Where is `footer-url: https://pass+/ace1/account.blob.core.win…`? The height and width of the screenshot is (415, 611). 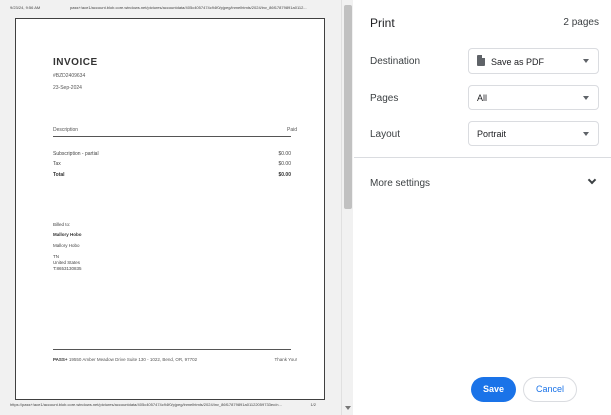 footer-url: https://pass+/ace1/account.blob.core.win… is located at coordinates (146, 404).